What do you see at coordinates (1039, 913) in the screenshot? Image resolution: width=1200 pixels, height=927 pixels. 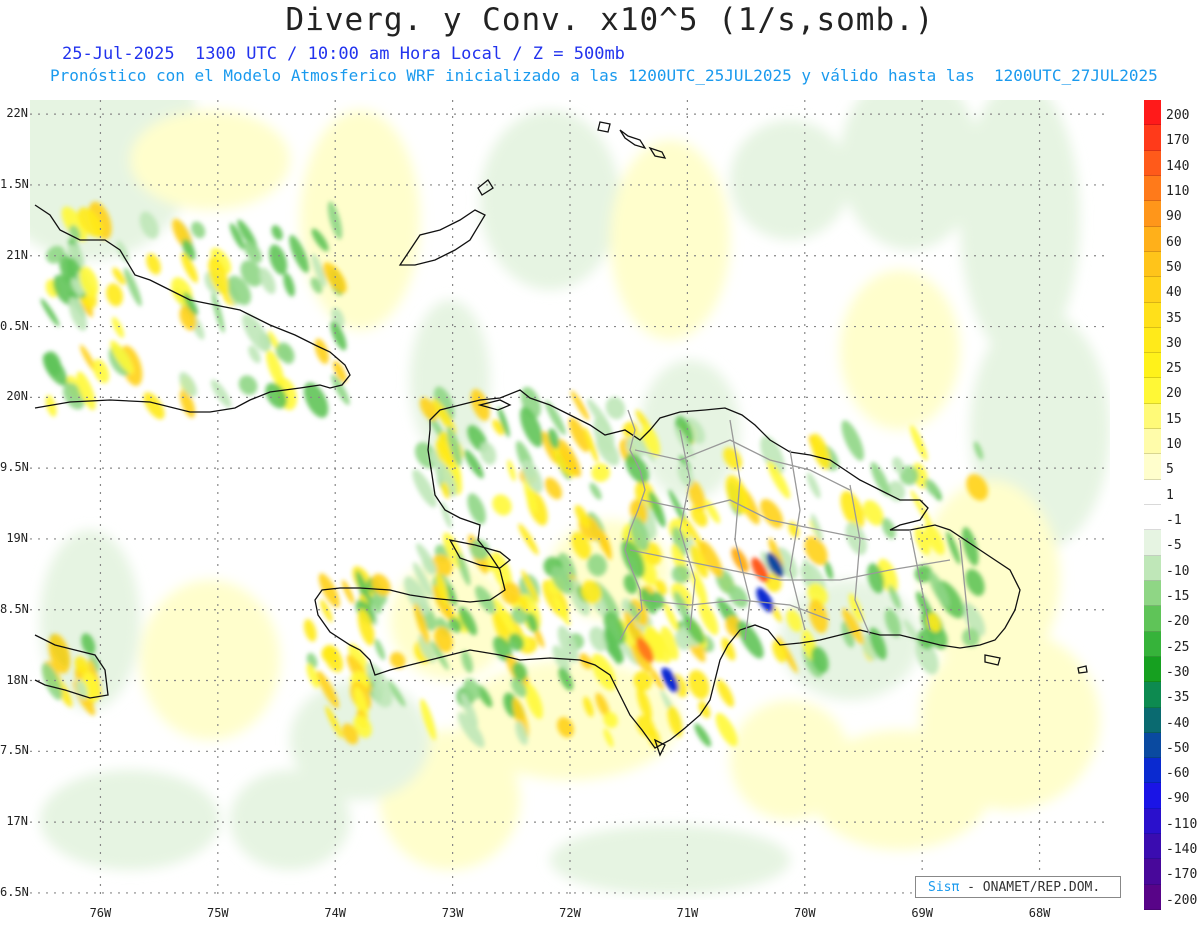 I see `longitude-tick-label: 68W` at bounding box center [1039, 913].